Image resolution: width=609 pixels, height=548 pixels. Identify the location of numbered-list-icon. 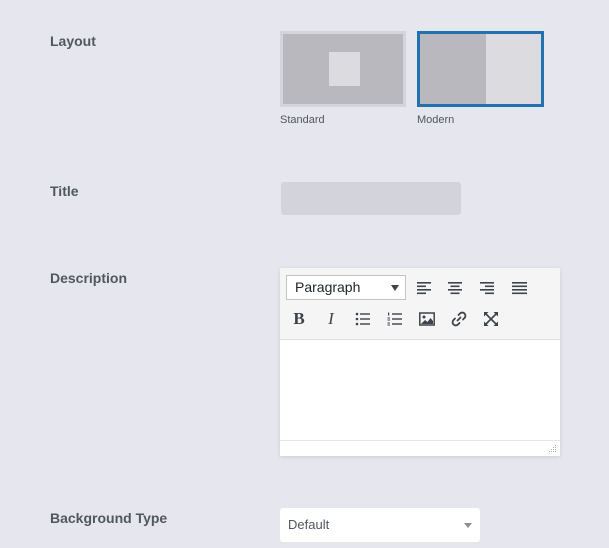
(394, 319).